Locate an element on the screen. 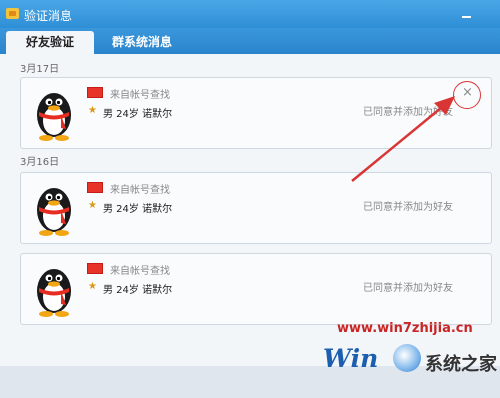  qq-icon is located at coordinates (12, 13).